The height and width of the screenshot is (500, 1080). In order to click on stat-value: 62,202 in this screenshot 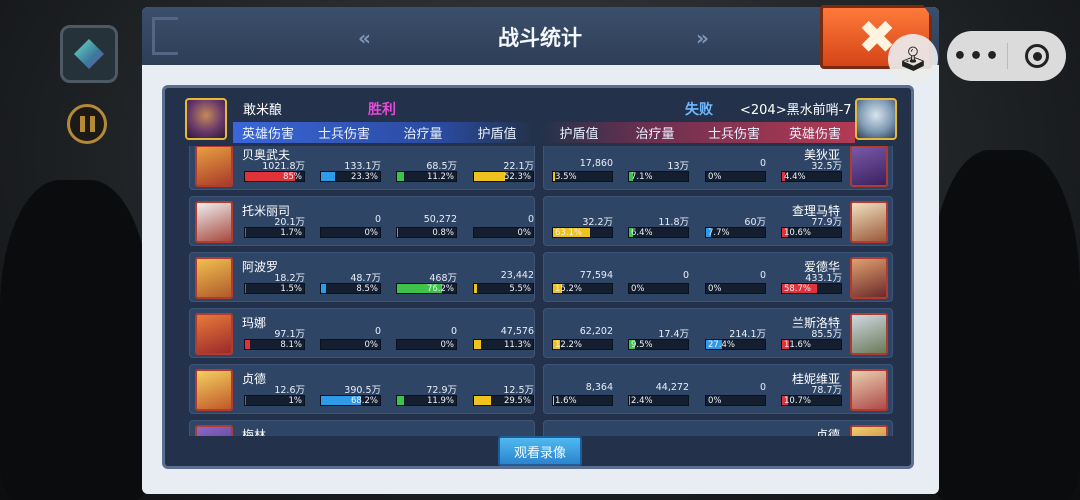, I will do `click(596, 331)`.